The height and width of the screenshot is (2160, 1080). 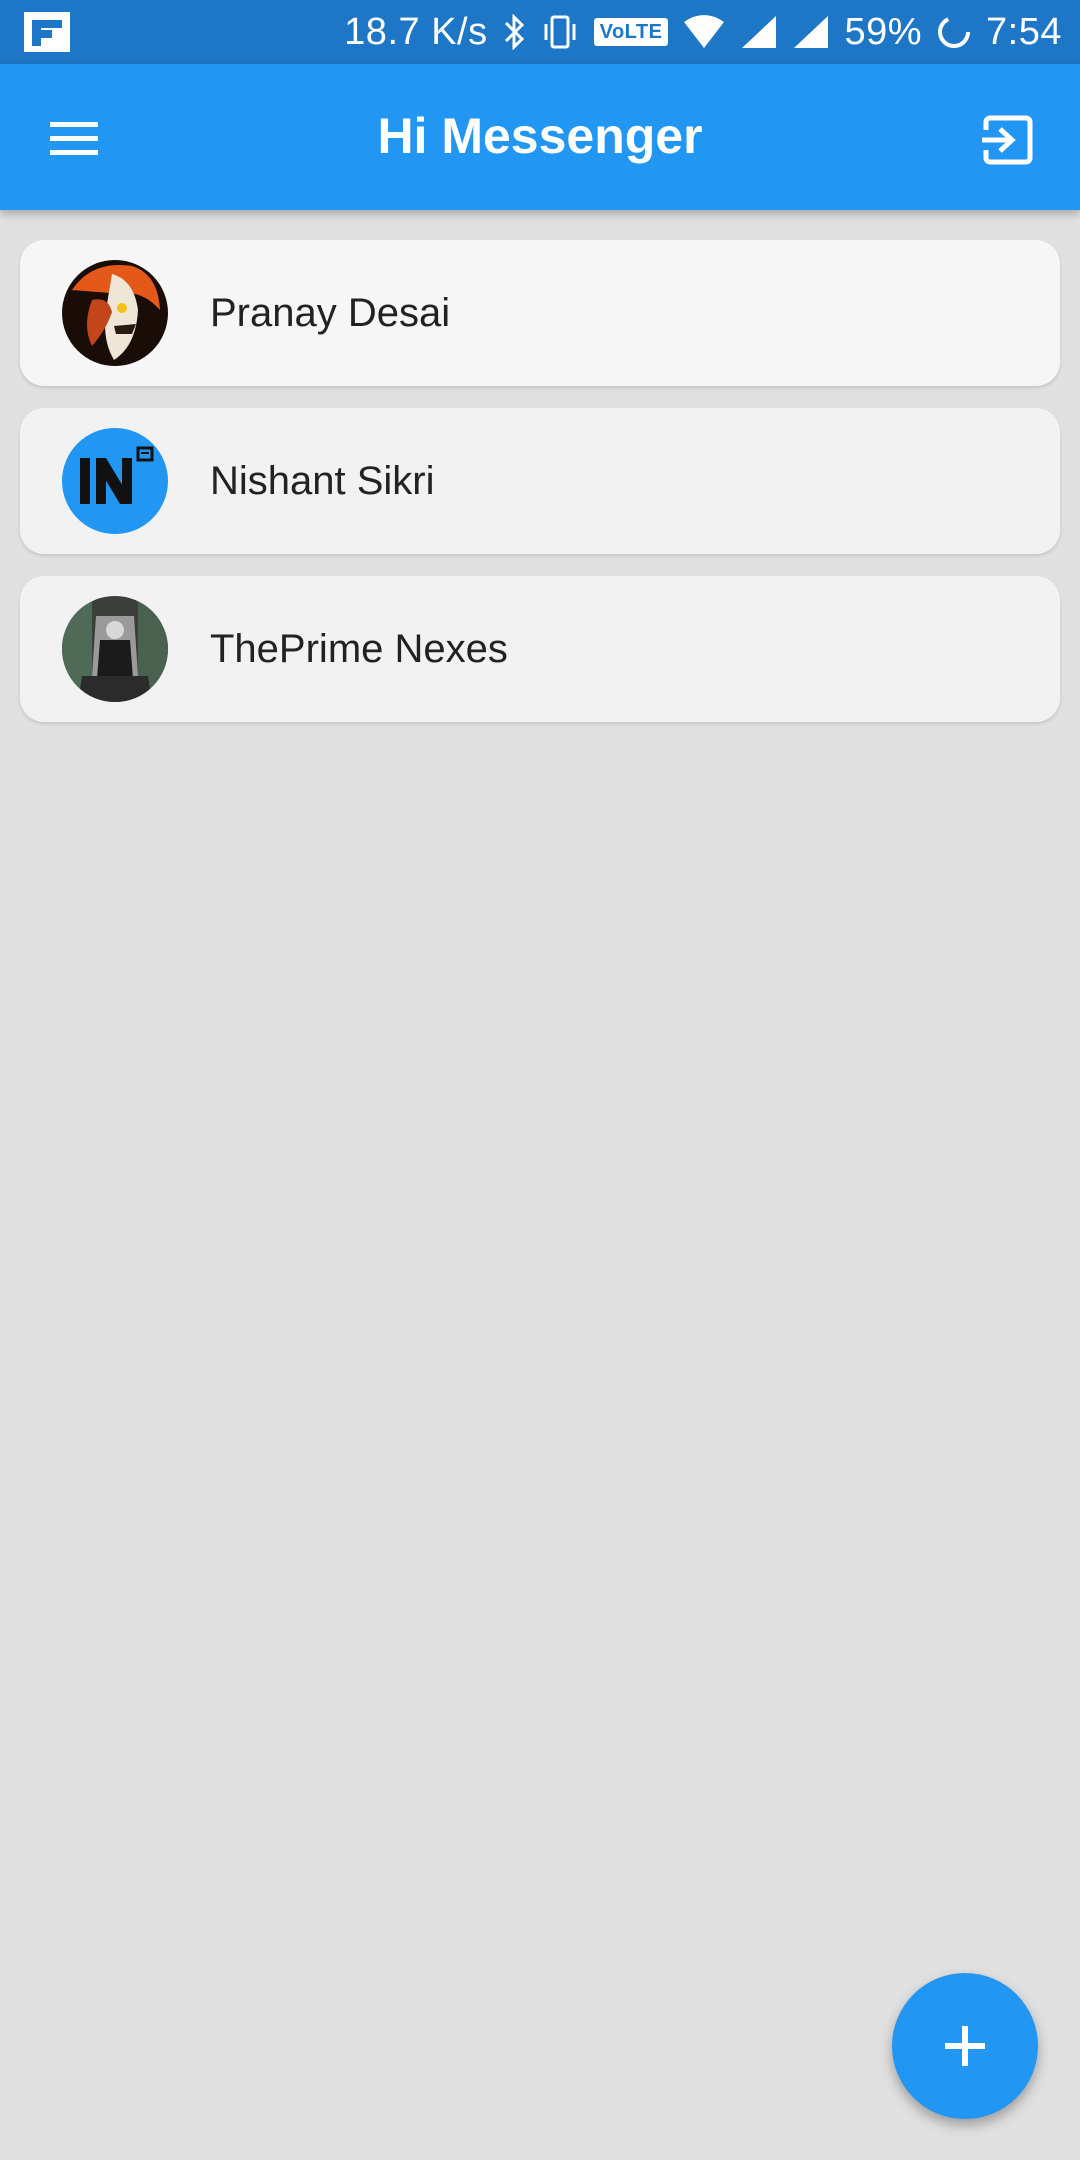 I want to click on status-bar: 18.7 K/s VoLTE 59% 7:54, so click(x=540, y=32).